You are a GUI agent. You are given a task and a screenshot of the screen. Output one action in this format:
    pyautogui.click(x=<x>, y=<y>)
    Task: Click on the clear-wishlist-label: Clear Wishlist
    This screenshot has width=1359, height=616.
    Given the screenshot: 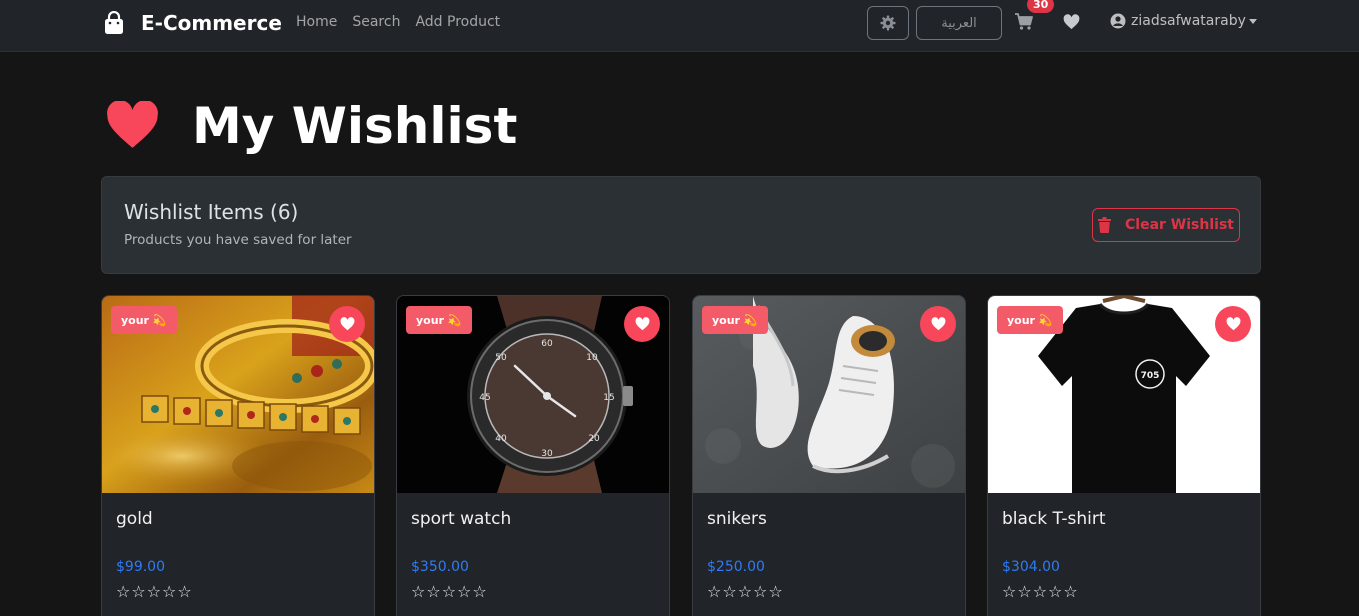 What is the action you would take?
    pyautogui.click(x=1179, y=225)
    